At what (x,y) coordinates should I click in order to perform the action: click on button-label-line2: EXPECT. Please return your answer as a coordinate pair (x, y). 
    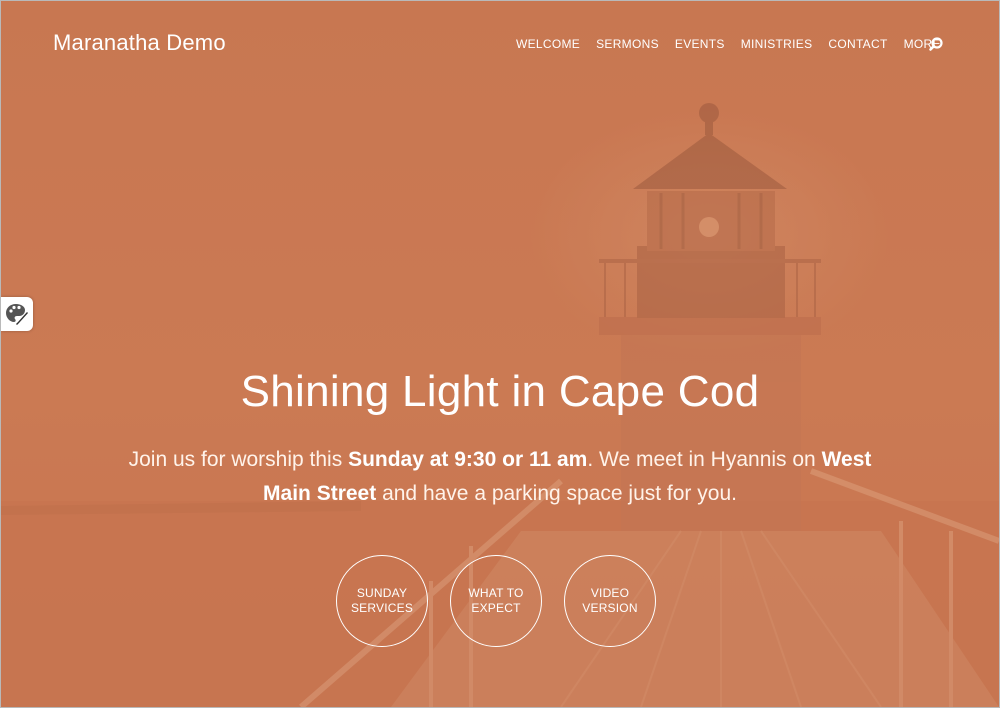
    Looking at the image, I should click on (496, 608).